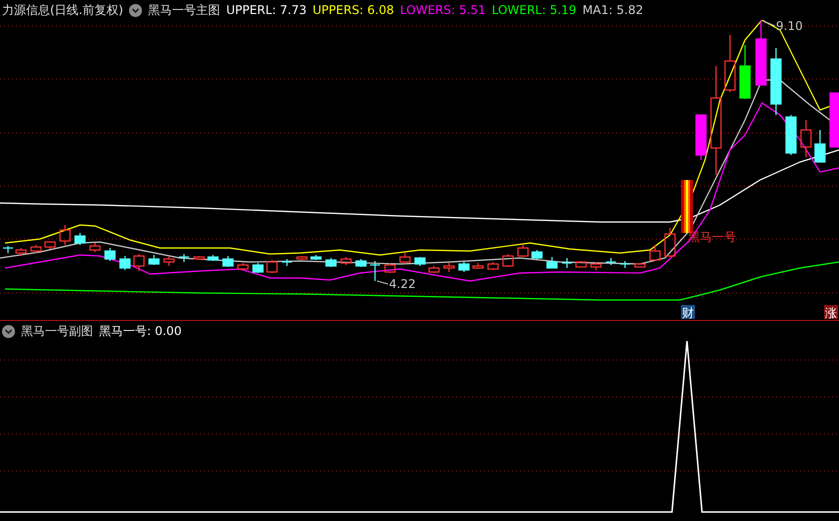 This screenshot has width=839, height=521. I want to click on indicator-value: LOWERS: 5.51, so click(443, 10).